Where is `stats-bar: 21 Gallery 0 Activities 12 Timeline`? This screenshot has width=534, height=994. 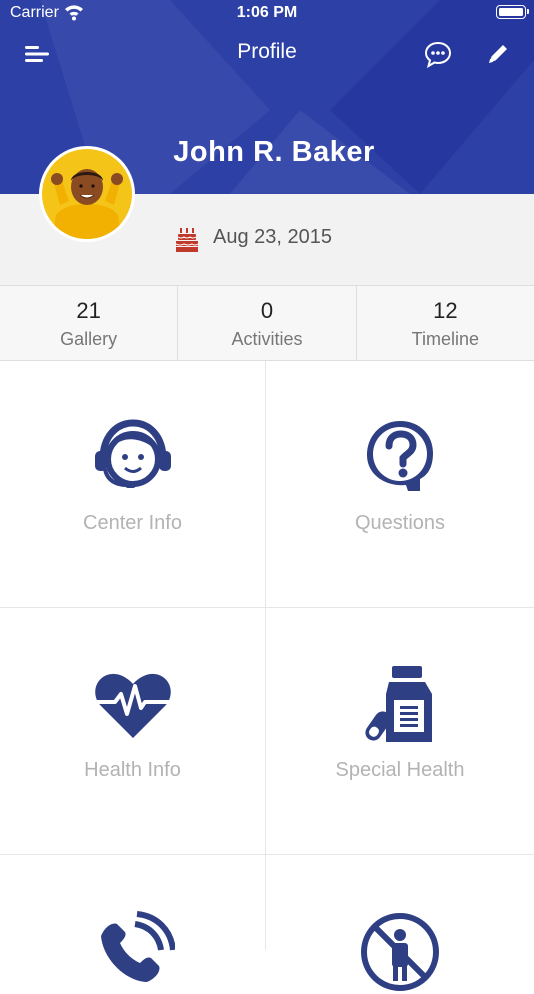
stats-bar: 21 Gallery 0 Activities 12 Timeline is located at coordinates (267, 323).